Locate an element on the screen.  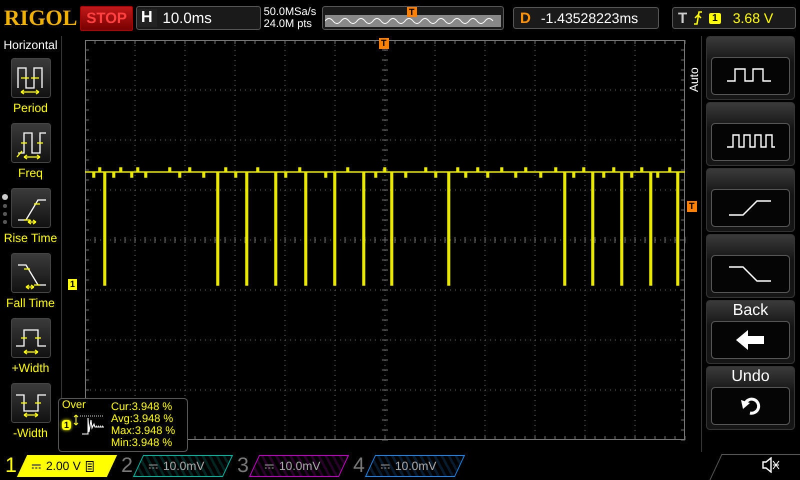
channel-number: 3 is located at coordinates (243, 466).